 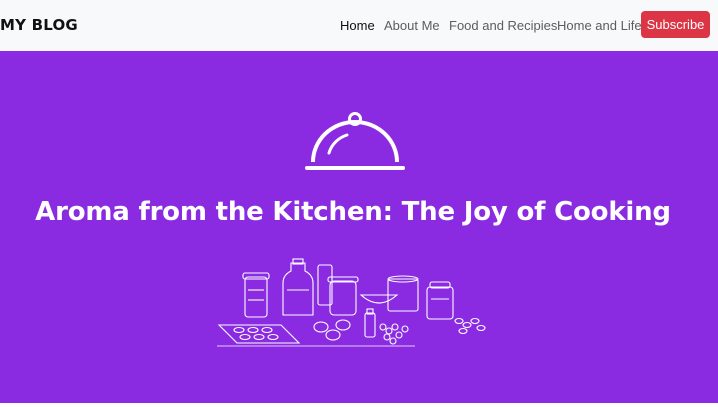 I want to click on nav-link-about-me: About Me, so click(x=412, y=25).